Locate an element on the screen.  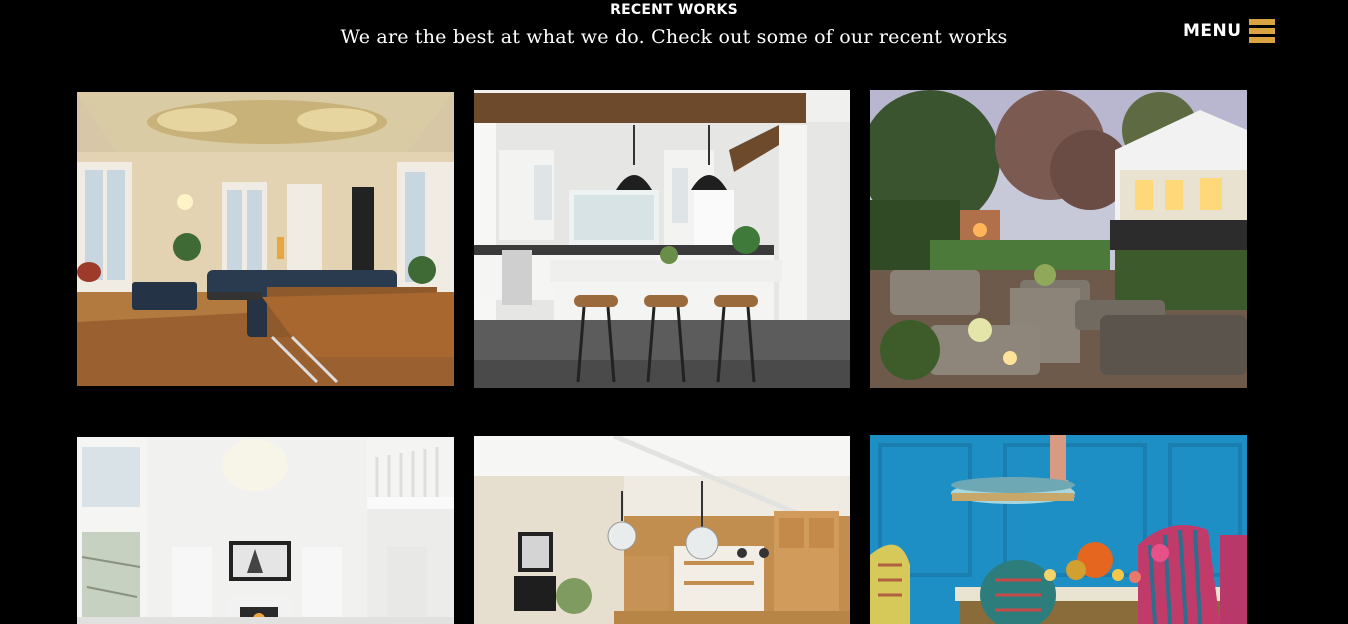
work-tile-outdoor-patio is located at coordinates (1058, 239).